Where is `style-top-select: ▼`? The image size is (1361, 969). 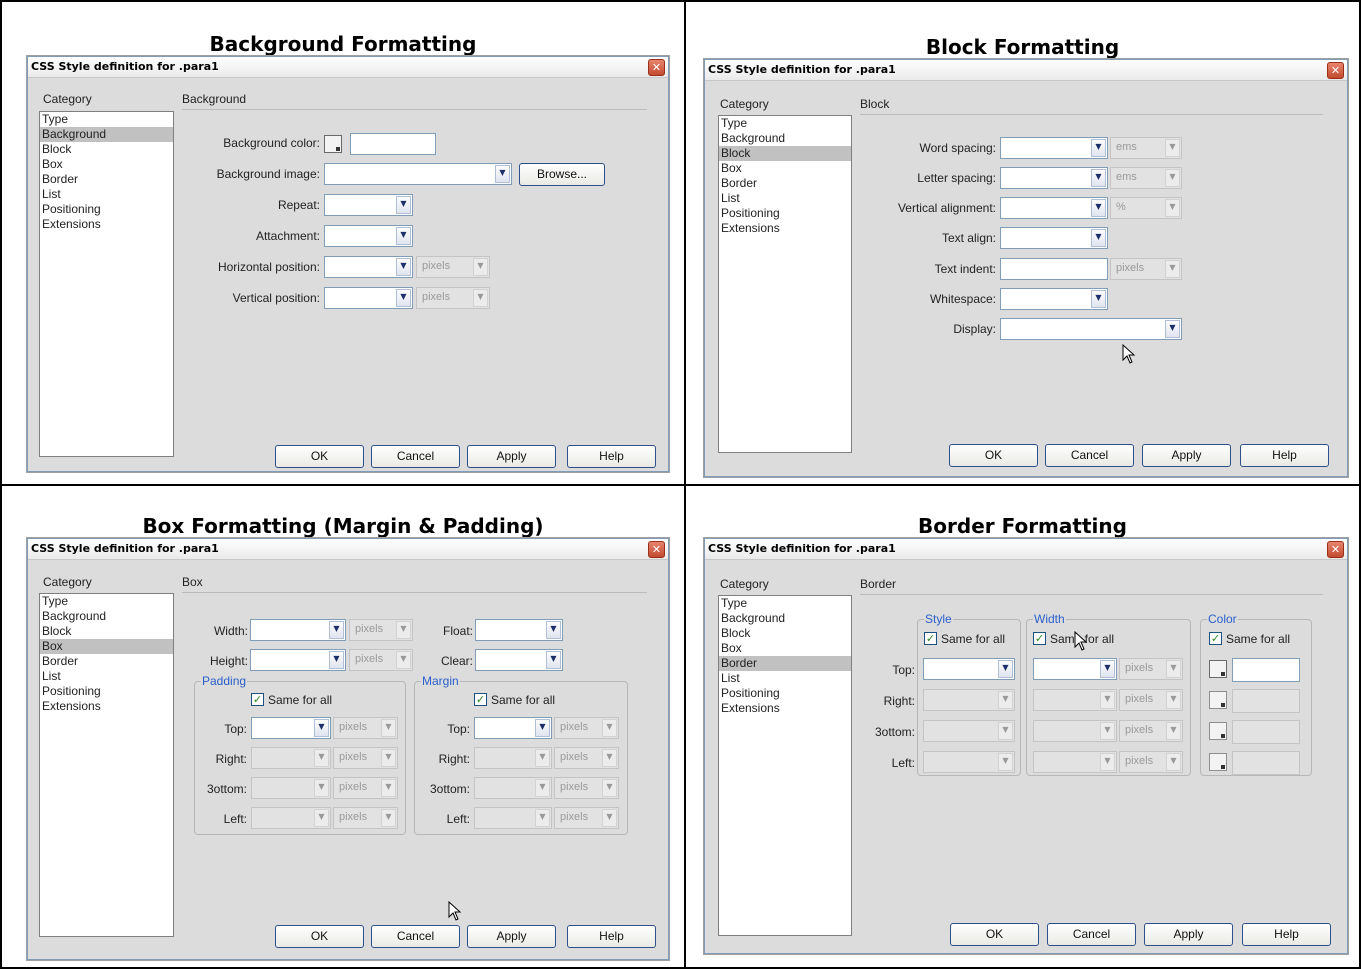
style-top-select: ▼ is located at coordinates (969, 669).